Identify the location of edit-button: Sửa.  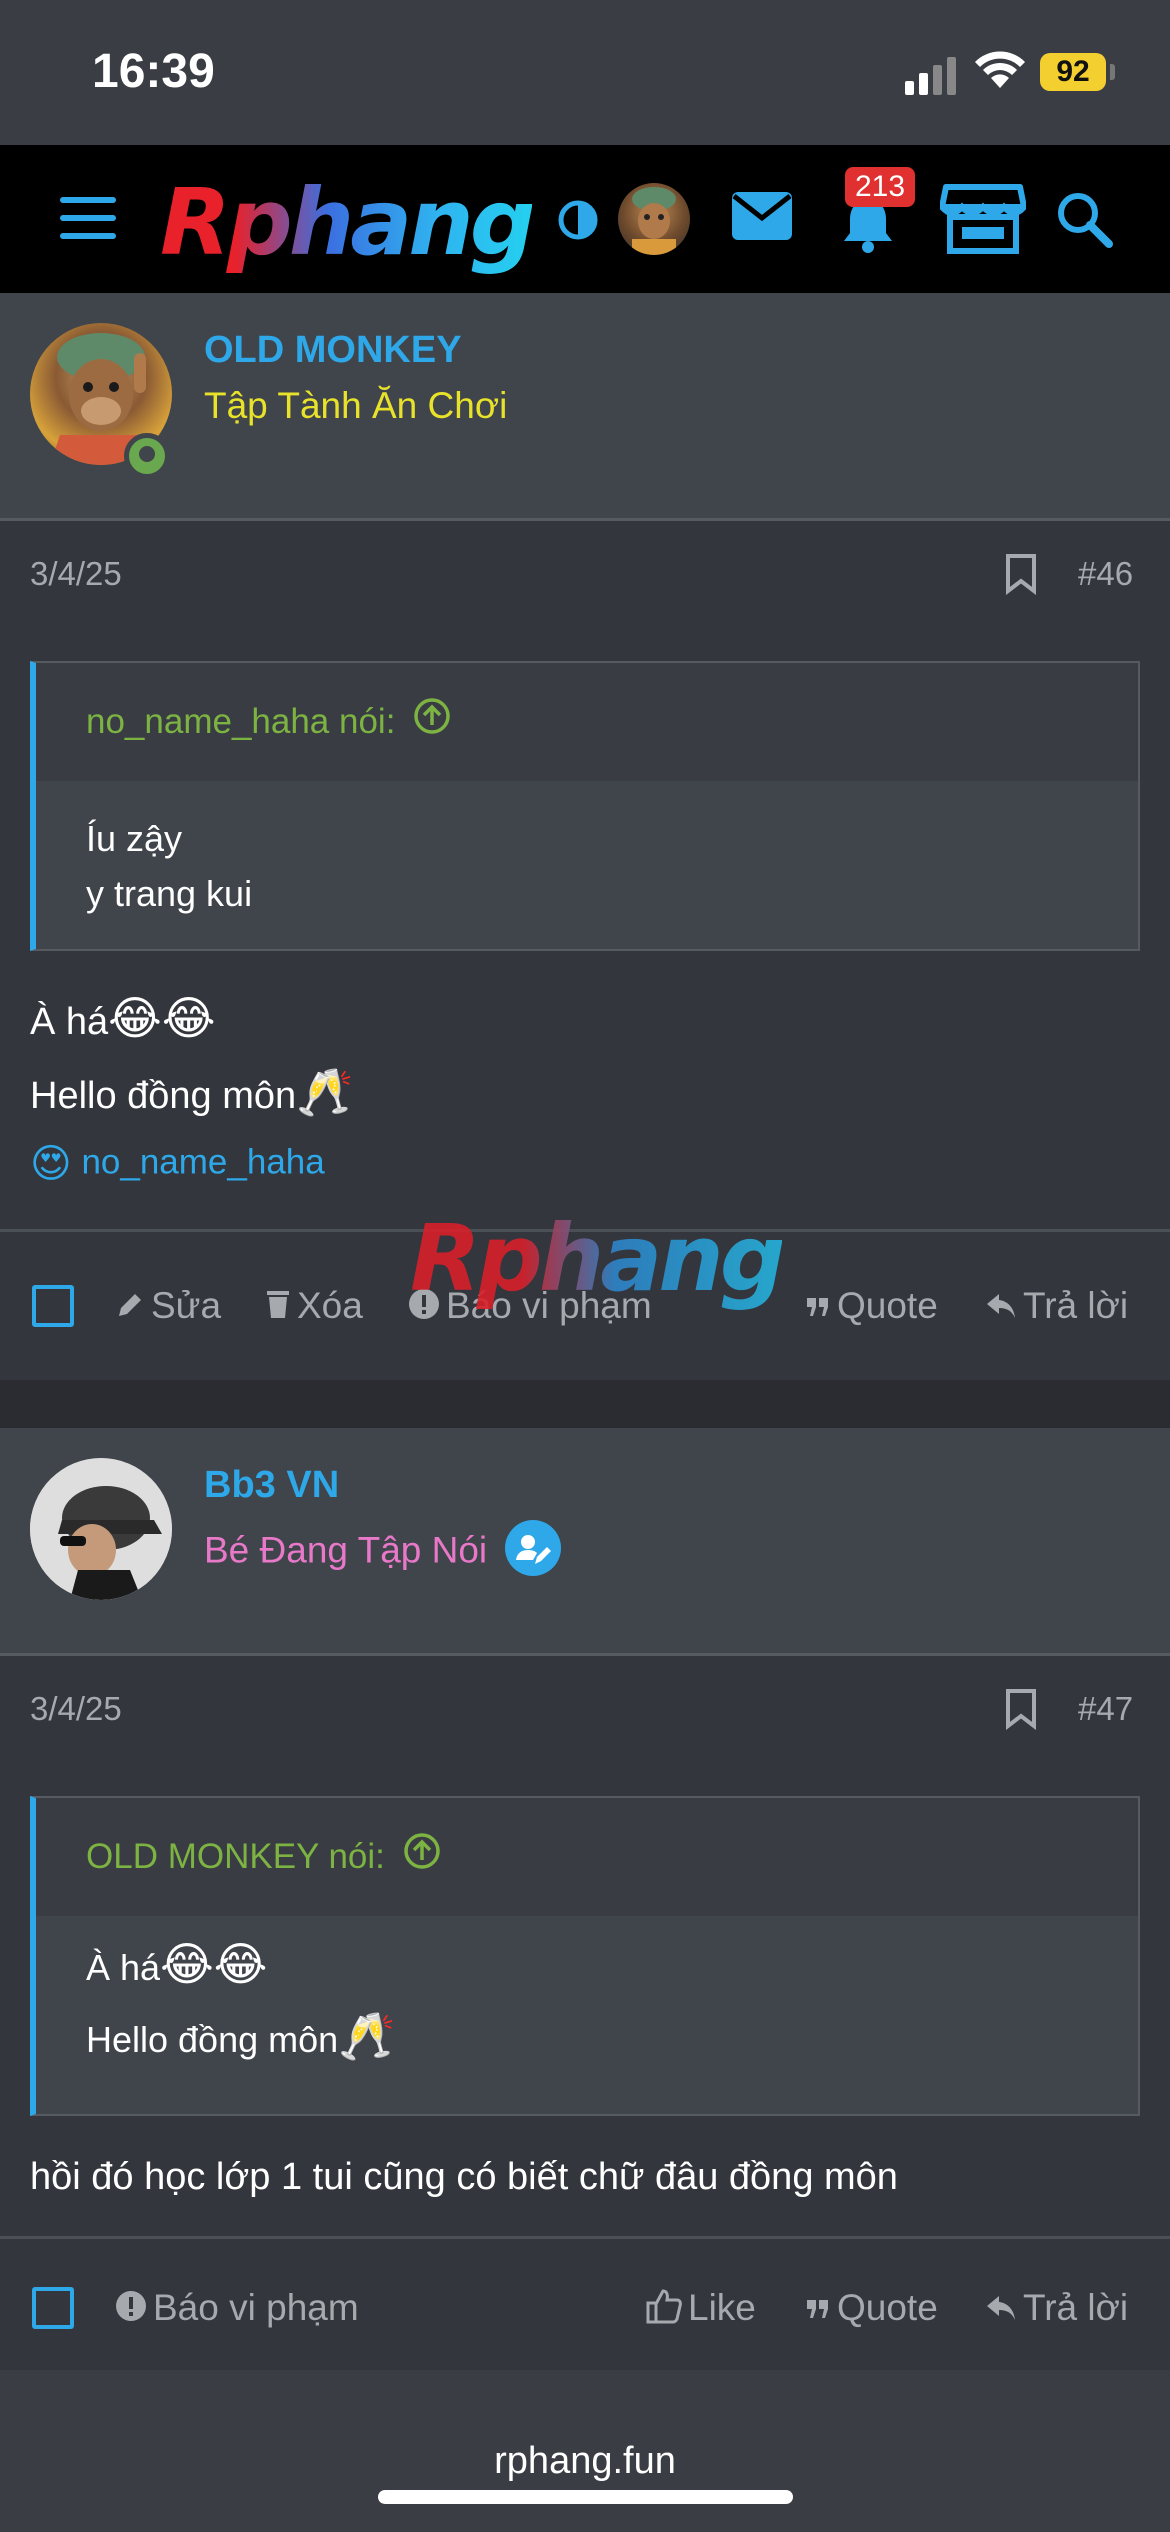
(168, 1307).